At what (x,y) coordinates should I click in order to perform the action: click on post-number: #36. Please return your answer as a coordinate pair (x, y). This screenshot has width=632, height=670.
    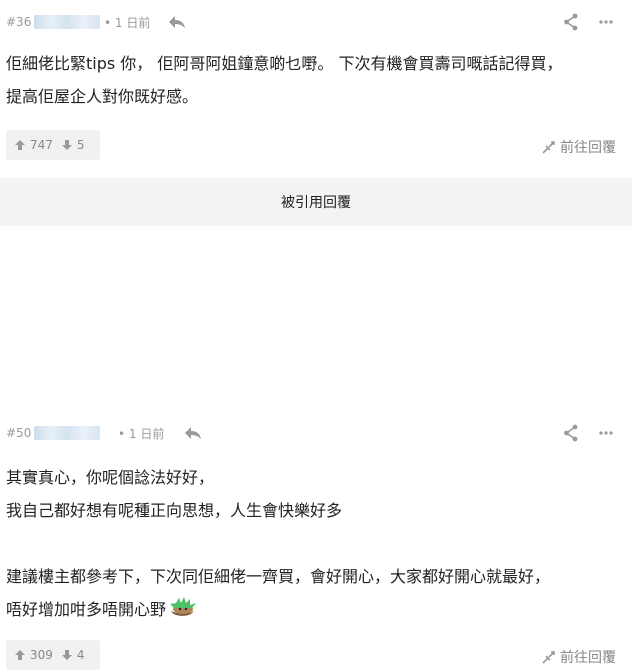
    Looking at the image, I should click on (19, 22).